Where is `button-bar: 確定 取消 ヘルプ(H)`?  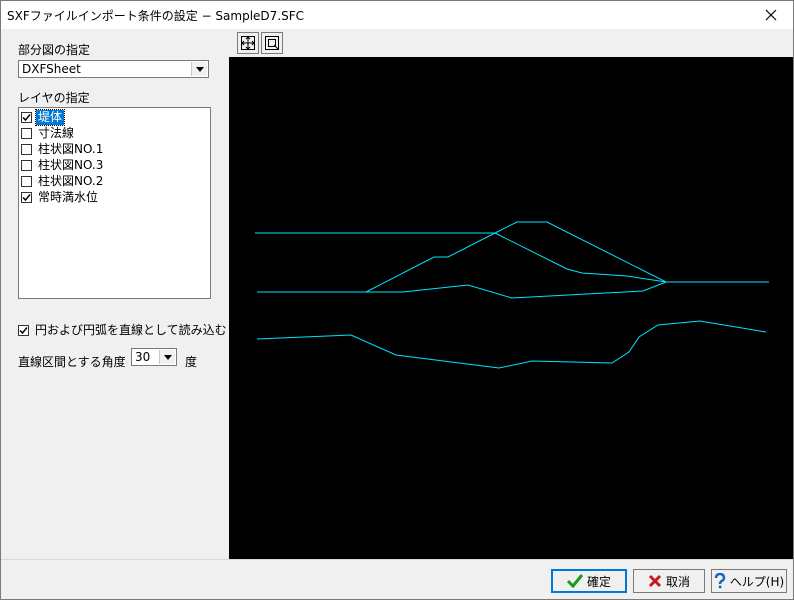 button-bar: 確定 取消 ヘルプ(H) is located at coordinates (397, 579).